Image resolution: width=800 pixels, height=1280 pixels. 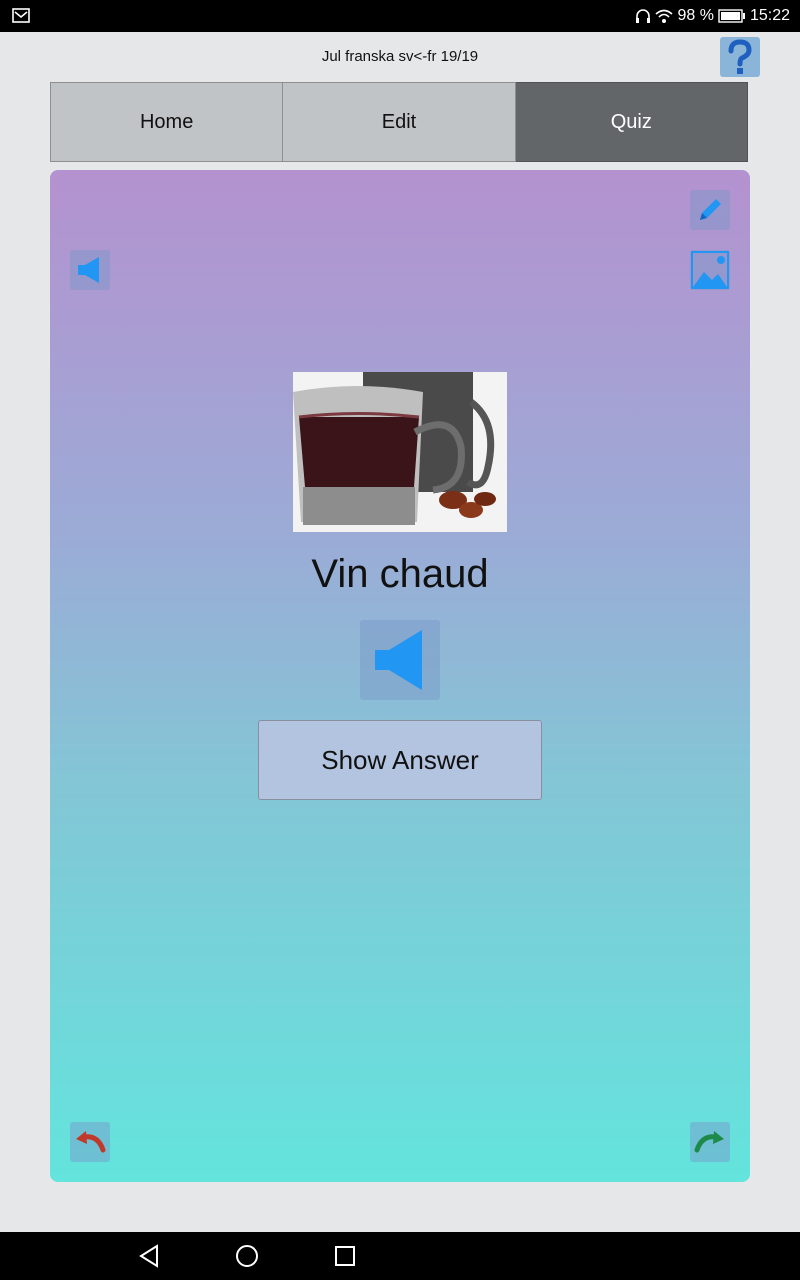 I want to click on tab-quiz: Quiz, so click(x=631, y=122).